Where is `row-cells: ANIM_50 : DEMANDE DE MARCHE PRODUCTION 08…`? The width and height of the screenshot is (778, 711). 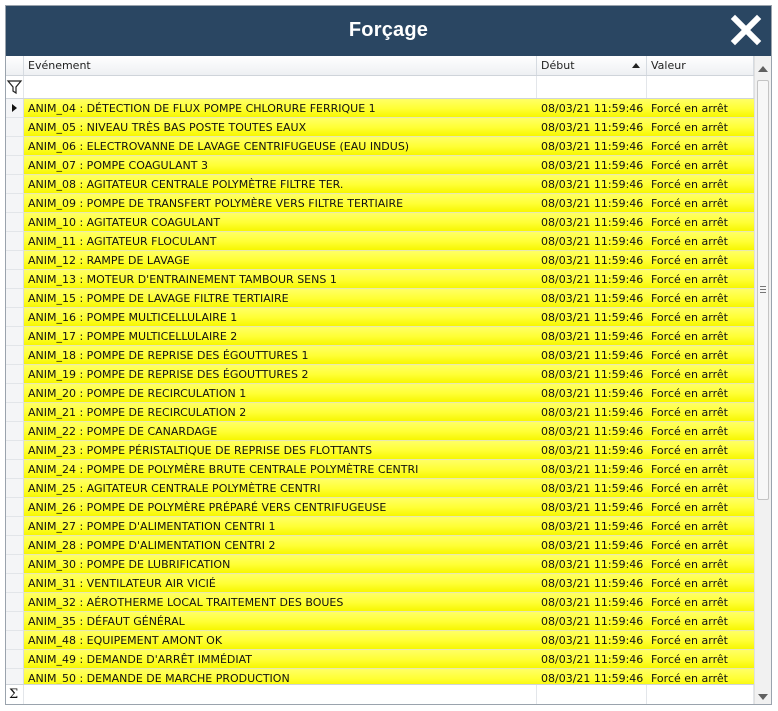 row-cells: ANIM_50 : DEMANDE DE MARCHE PRODUCTION 08… is located at coordinates (389, 676).